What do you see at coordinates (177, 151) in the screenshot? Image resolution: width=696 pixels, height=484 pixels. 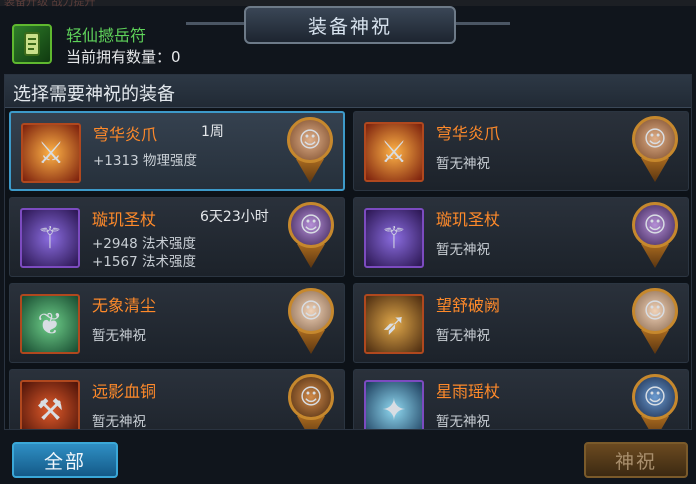 I see `equipment-card: ⚔ 穹华炎爪 1周 +1313 物理强度 ☺` at bounding box center [177, 151].